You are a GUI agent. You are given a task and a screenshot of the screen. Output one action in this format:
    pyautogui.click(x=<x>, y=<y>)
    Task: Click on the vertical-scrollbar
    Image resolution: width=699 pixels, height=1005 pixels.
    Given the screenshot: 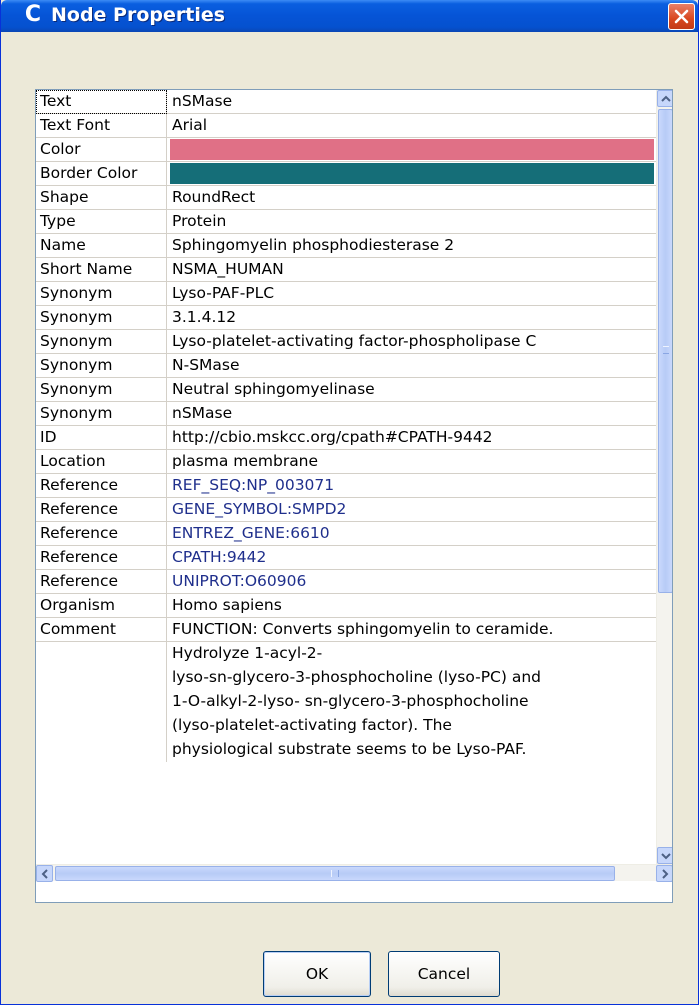 What is the action you would take?
    pyautogui.click(x=664, y=477)
    